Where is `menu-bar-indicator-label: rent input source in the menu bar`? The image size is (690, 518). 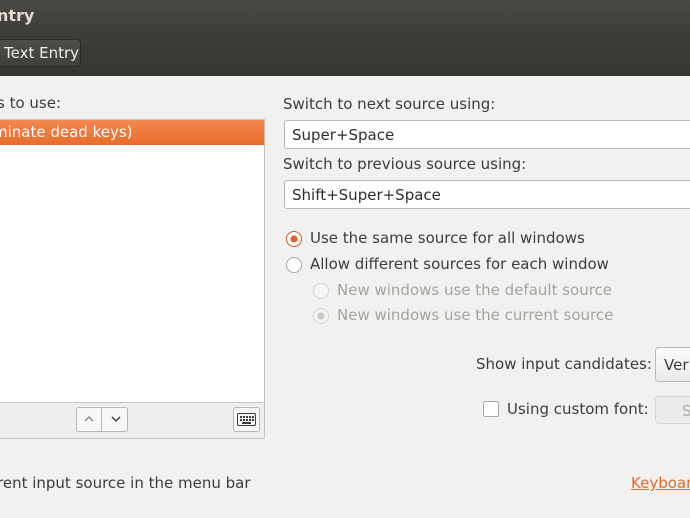 menu-bar-indicator-label: rent input source in the menu bar is located at coordinates (125, 483).